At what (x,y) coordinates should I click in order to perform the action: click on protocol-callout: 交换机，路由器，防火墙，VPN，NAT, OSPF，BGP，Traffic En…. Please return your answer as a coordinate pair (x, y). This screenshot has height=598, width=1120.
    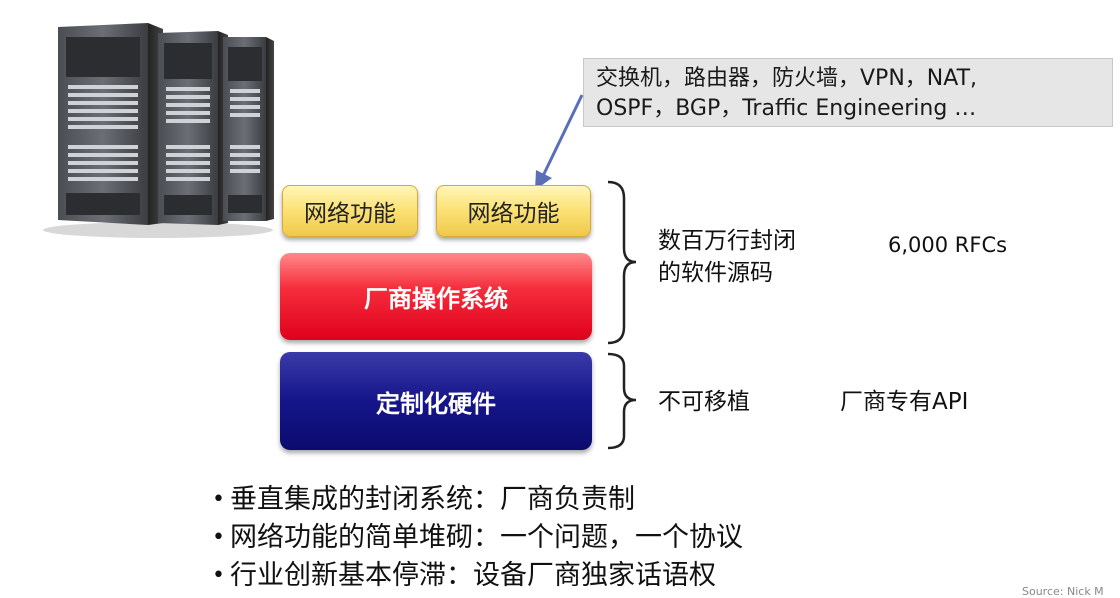
    Looking at the image, I should click on (848, 92).